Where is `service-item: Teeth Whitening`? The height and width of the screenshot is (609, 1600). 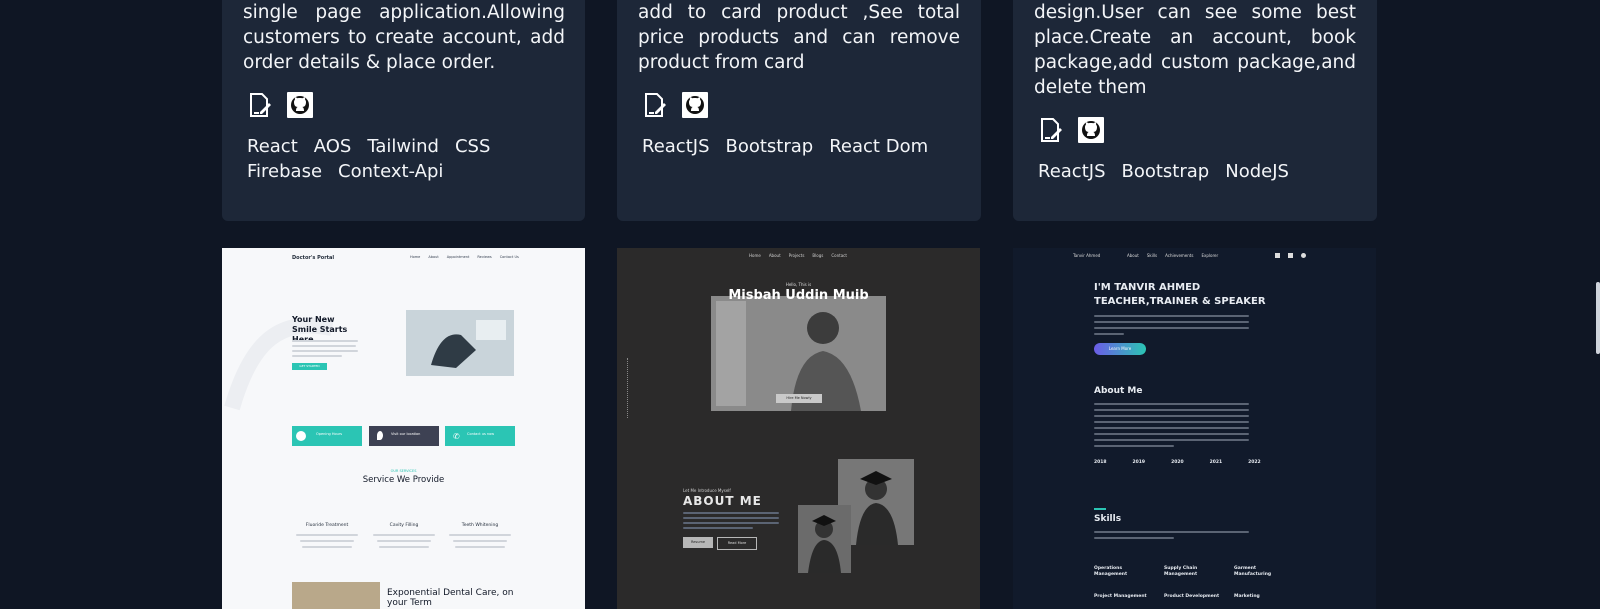 service-item: Teeth Whitening is located at coordinates (480, 525).